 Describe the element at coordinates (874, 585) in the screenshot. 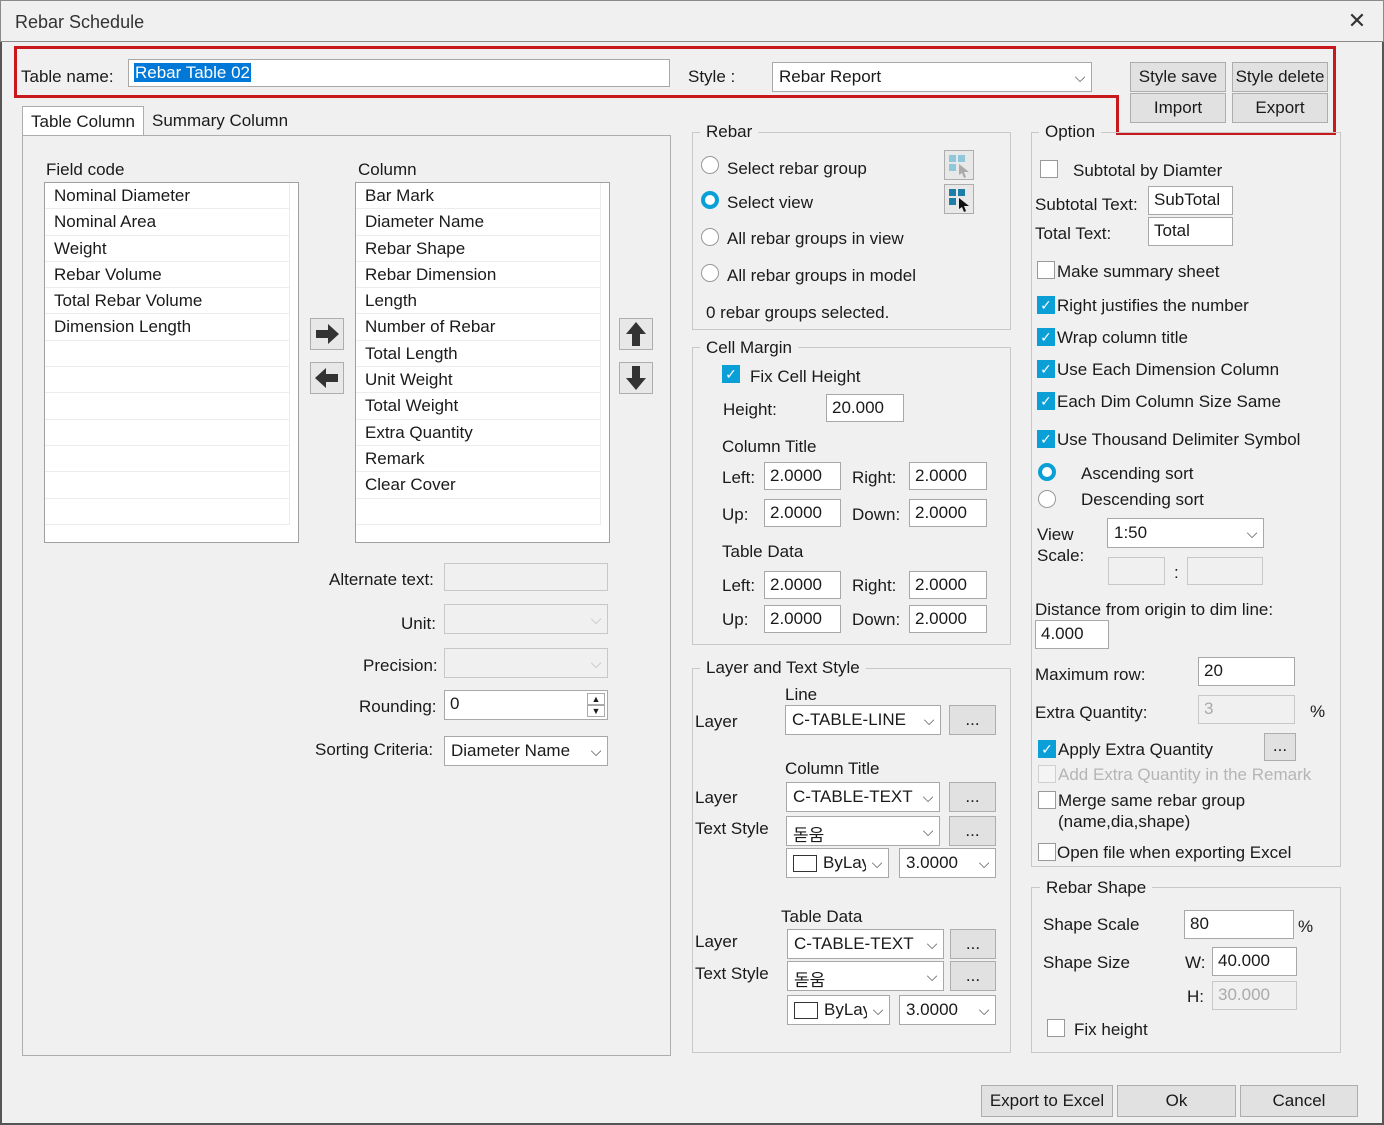

I see `td-right-label: Right:` at that location.